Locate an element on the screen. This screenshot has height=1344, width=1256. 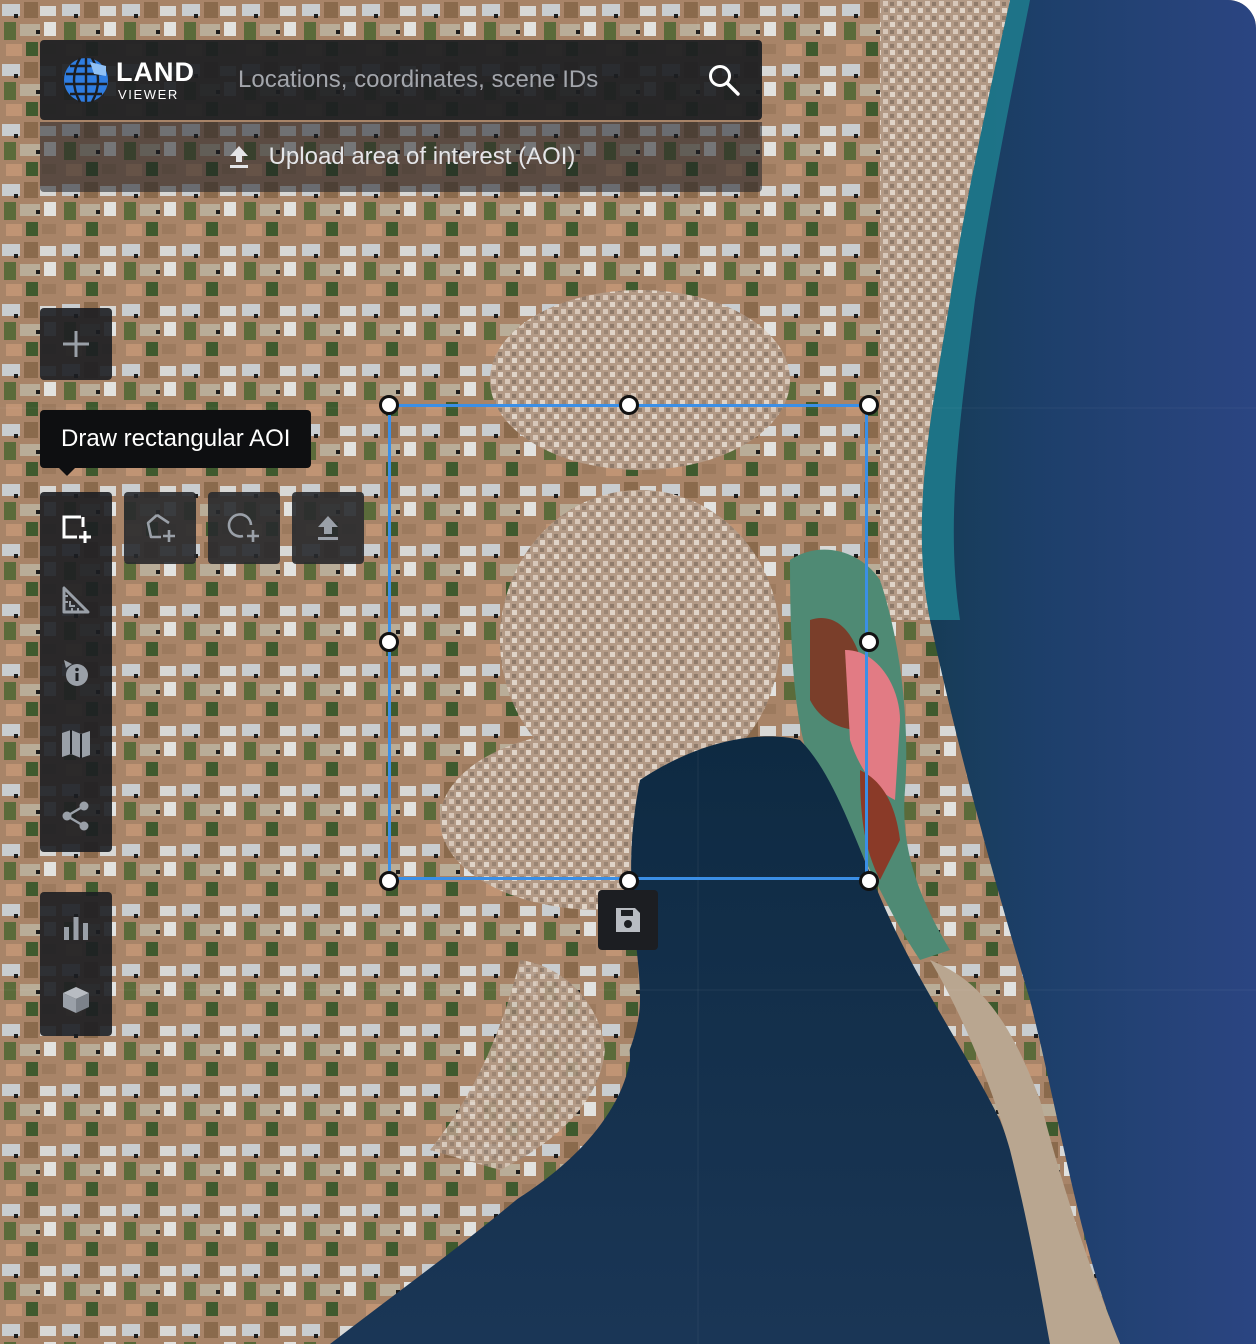
analytics-button is located at coordinates (76, 928).